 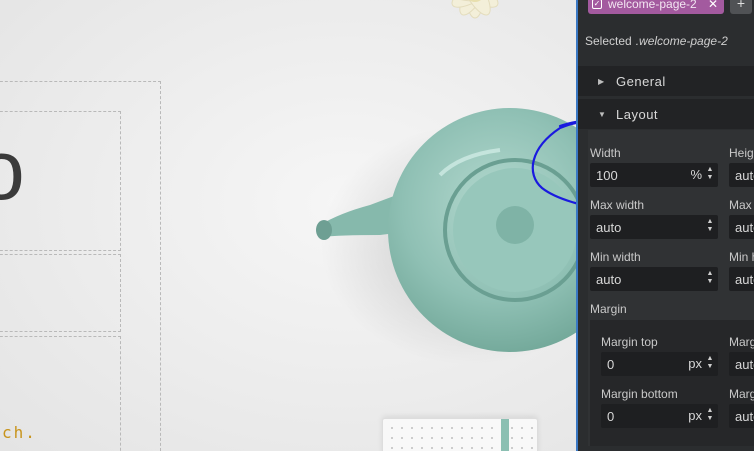 I want to click on max-height-label: Max height, so click(x=741, y=205).